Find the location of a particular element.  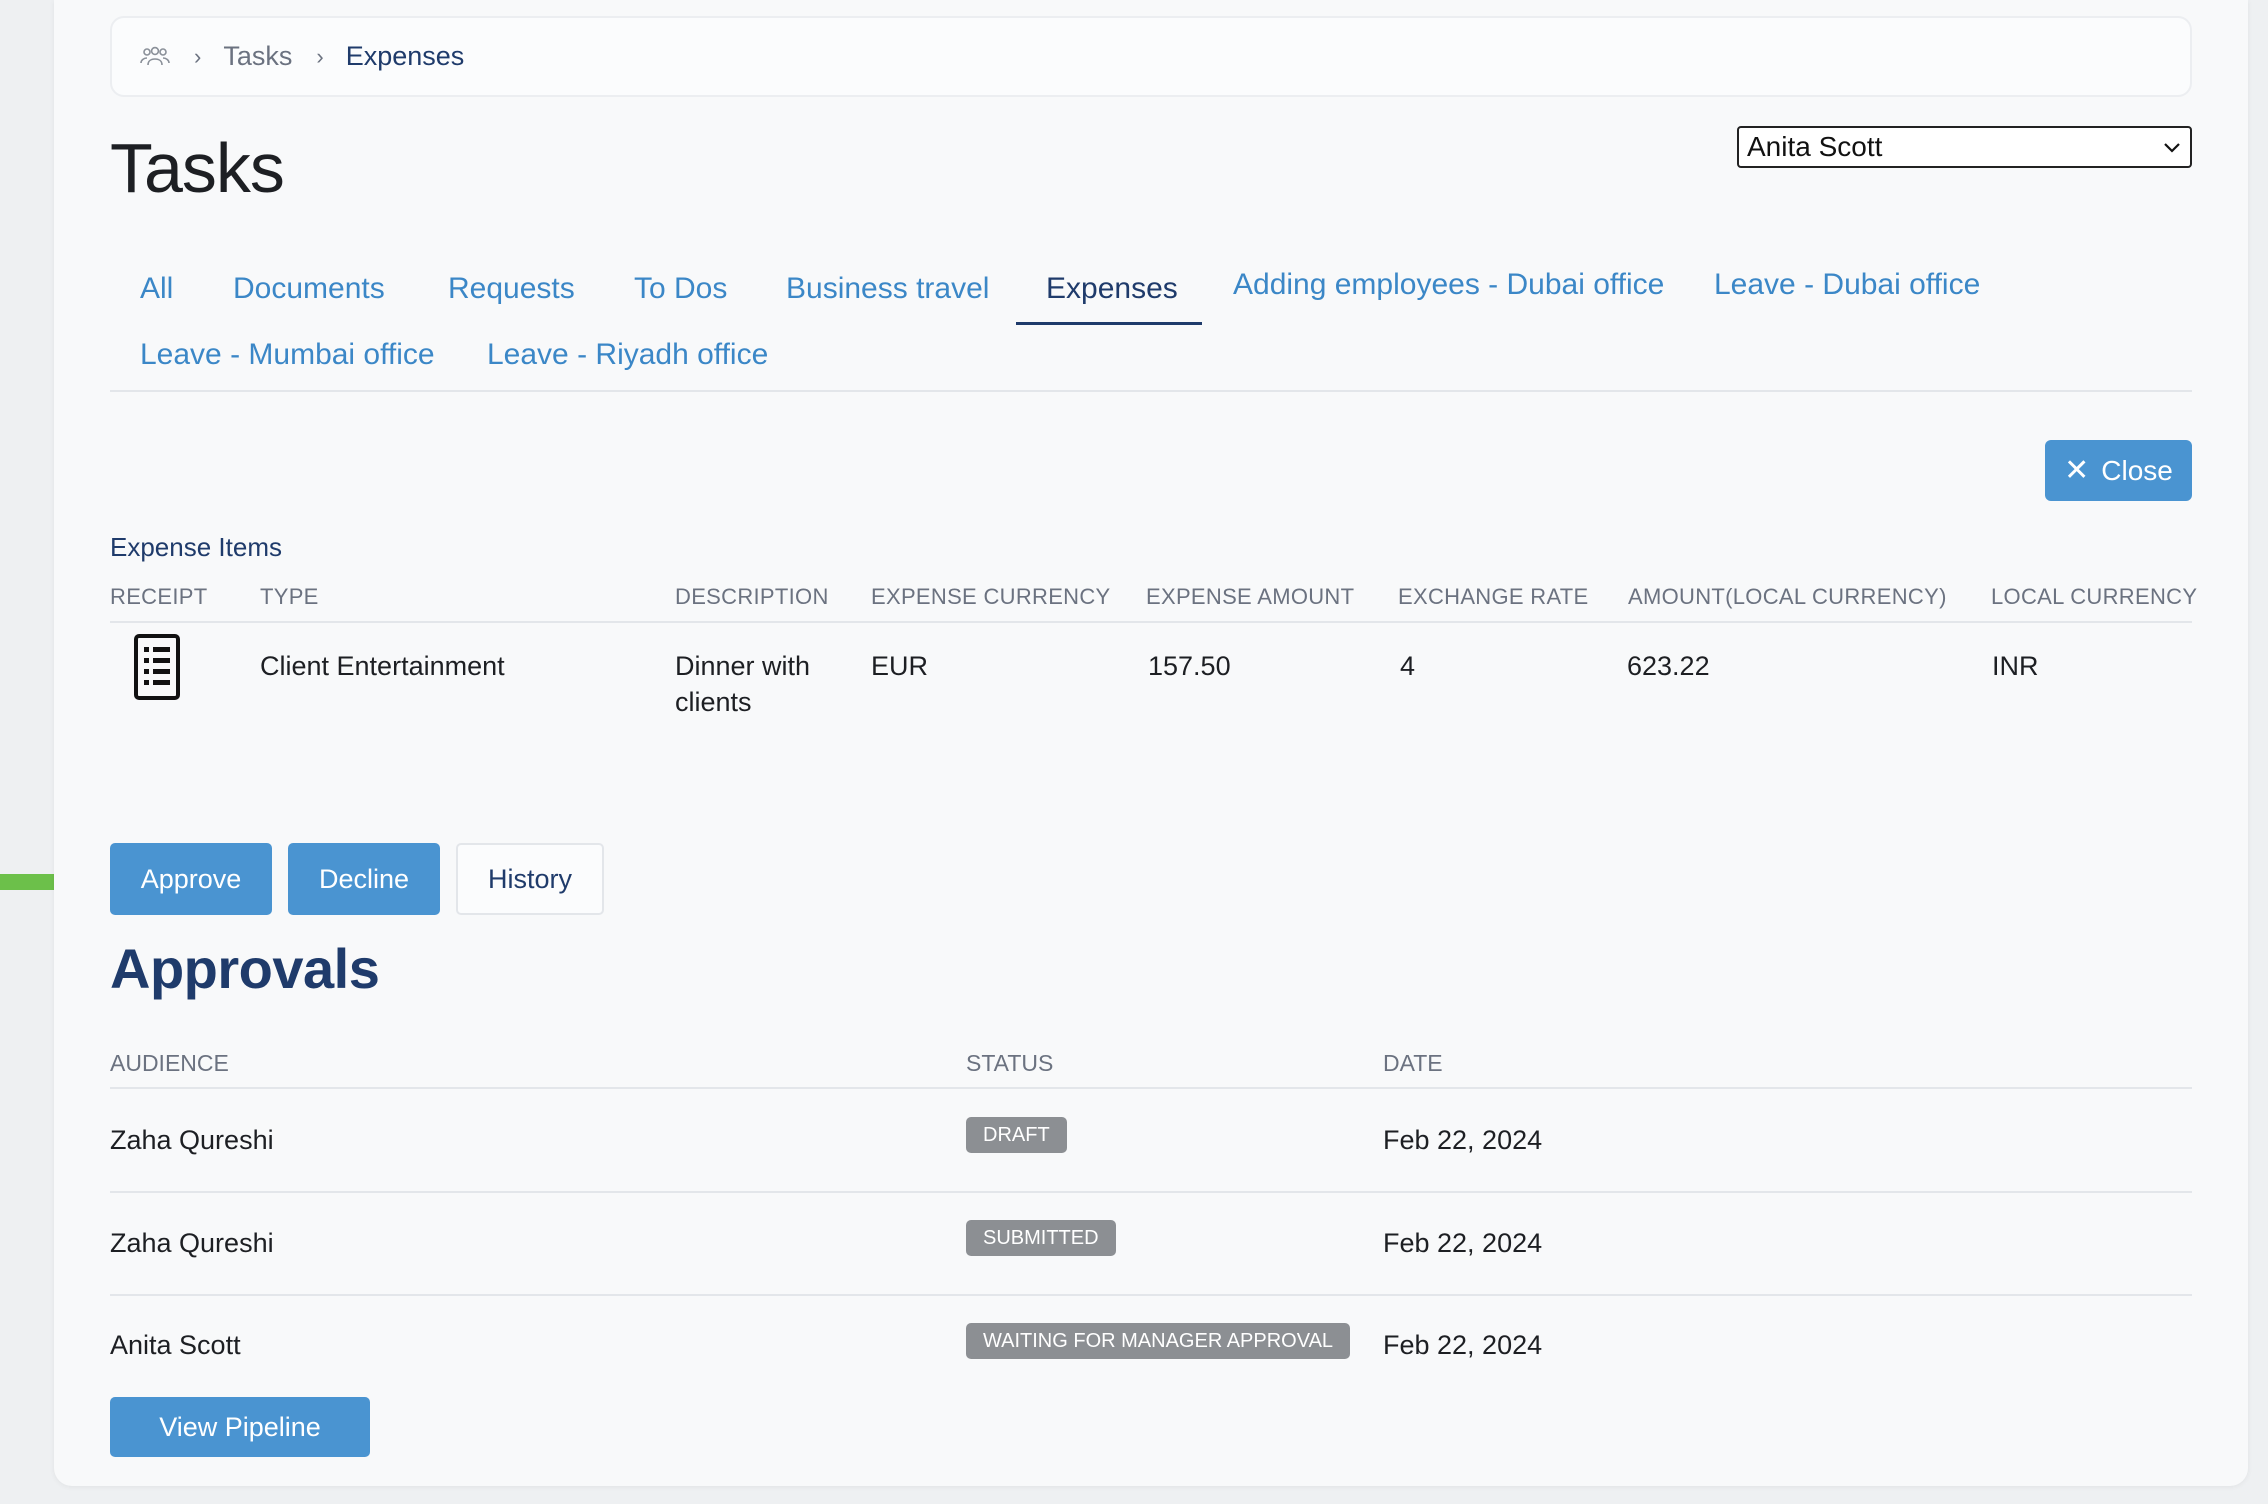

column-header-audience: AUDIENCE is located at coordinates (169, 1063).